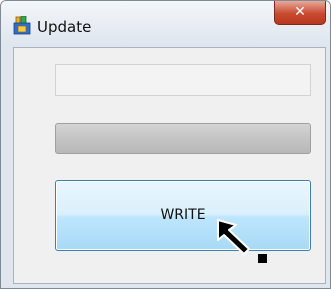 This screenshot has height=289, width=331. I want to click on close-icon: ✕, so click(300, 12).